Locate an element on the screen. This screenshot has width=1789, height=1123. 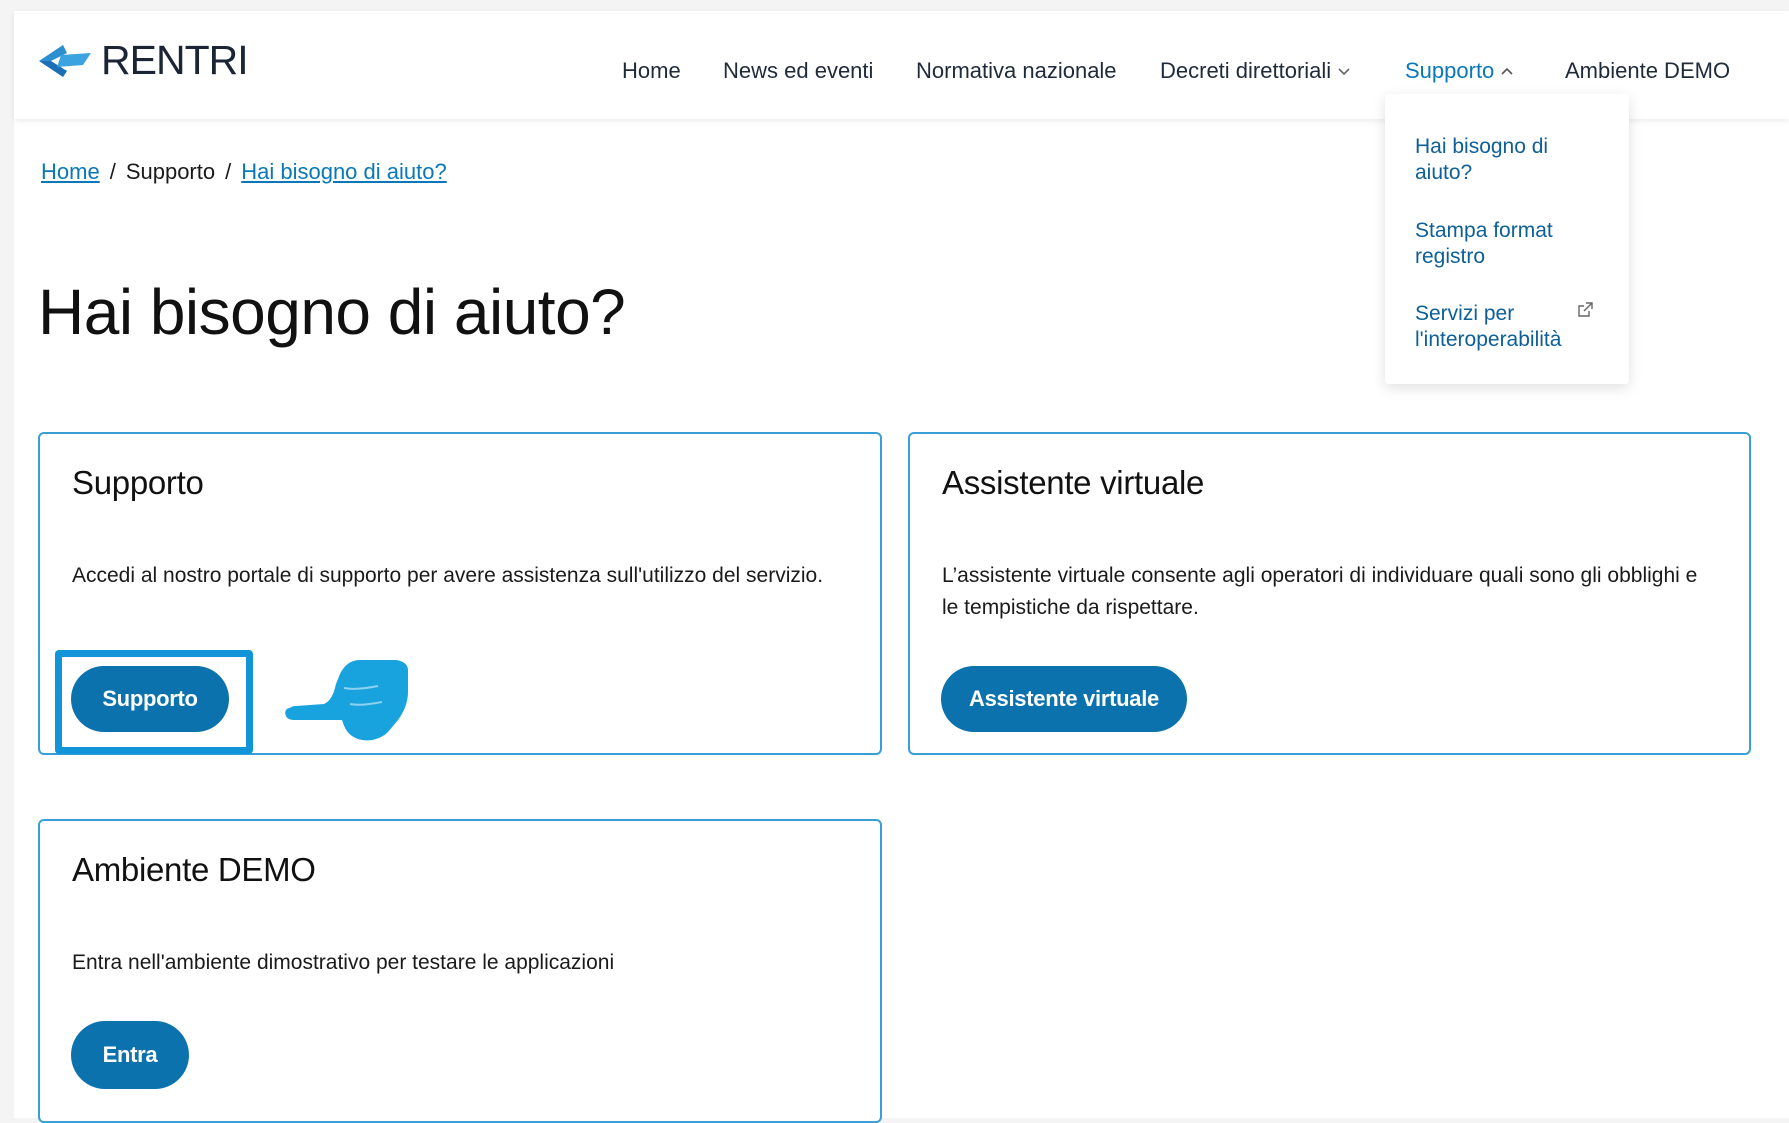
nav-item-ambiente-demo: Ambiente DEMO is located at coordinates (1647, 71).